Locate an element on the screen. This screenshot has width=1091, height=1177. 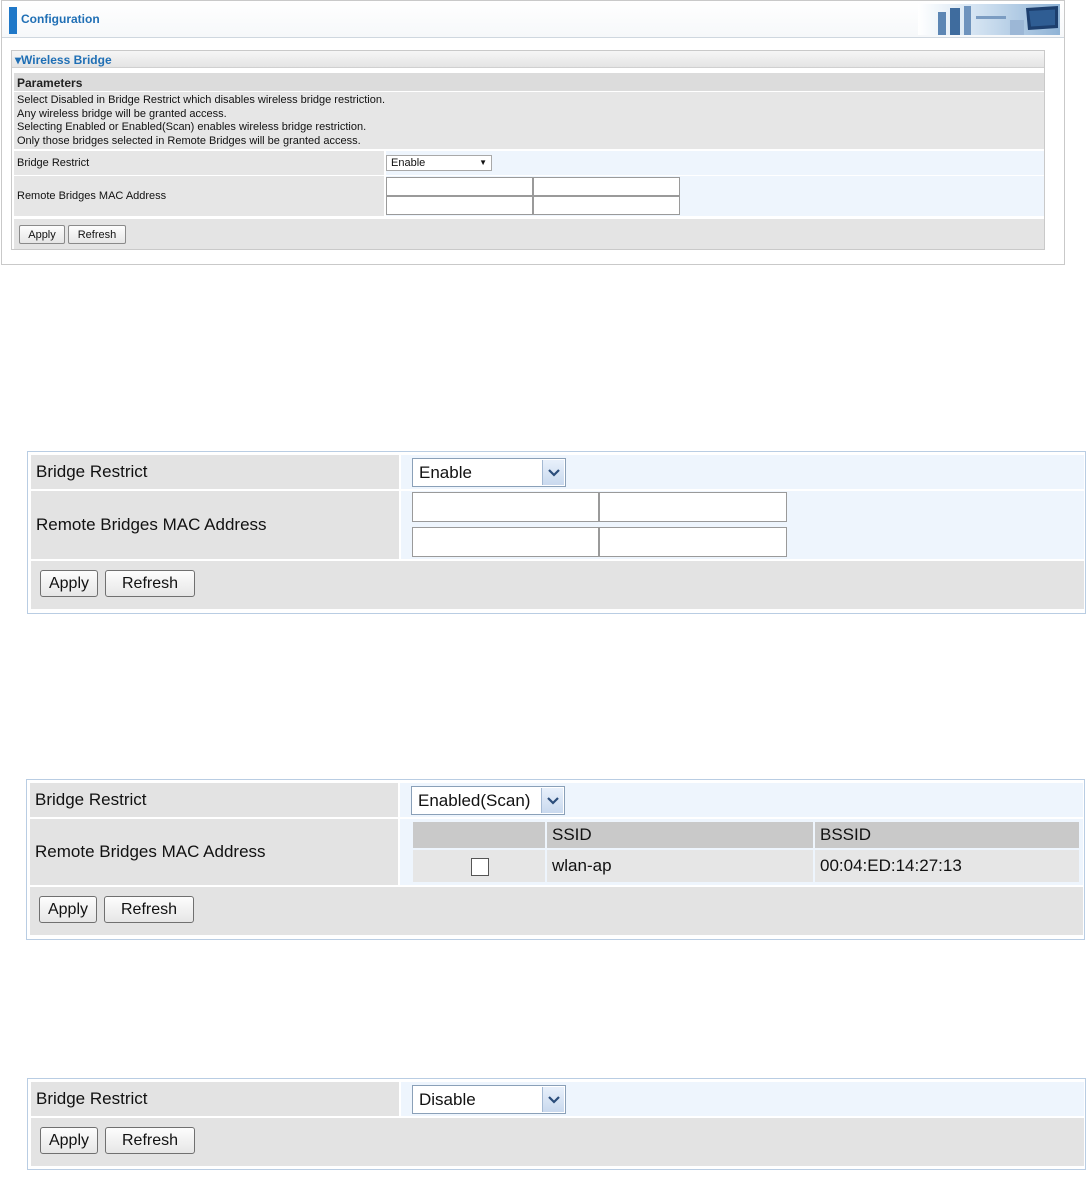
remote-mac-row: Remote Bridges MAC Address is located at coordinates (529, 196).